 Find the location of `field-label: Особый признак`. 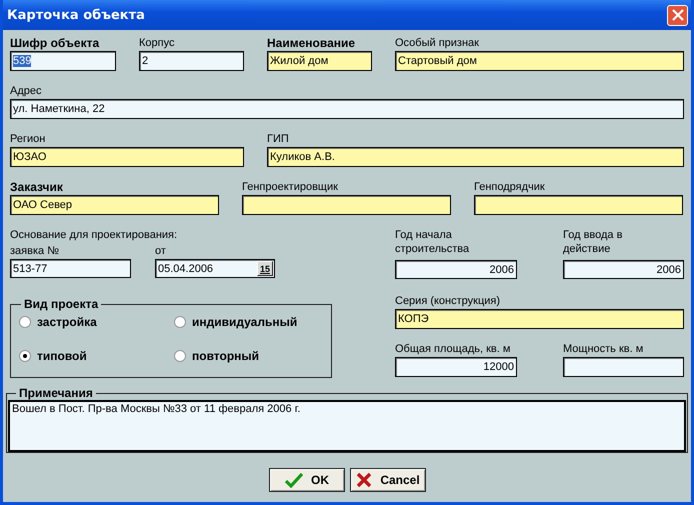

field-label: Особый признак is located at coordinates (437, 43).